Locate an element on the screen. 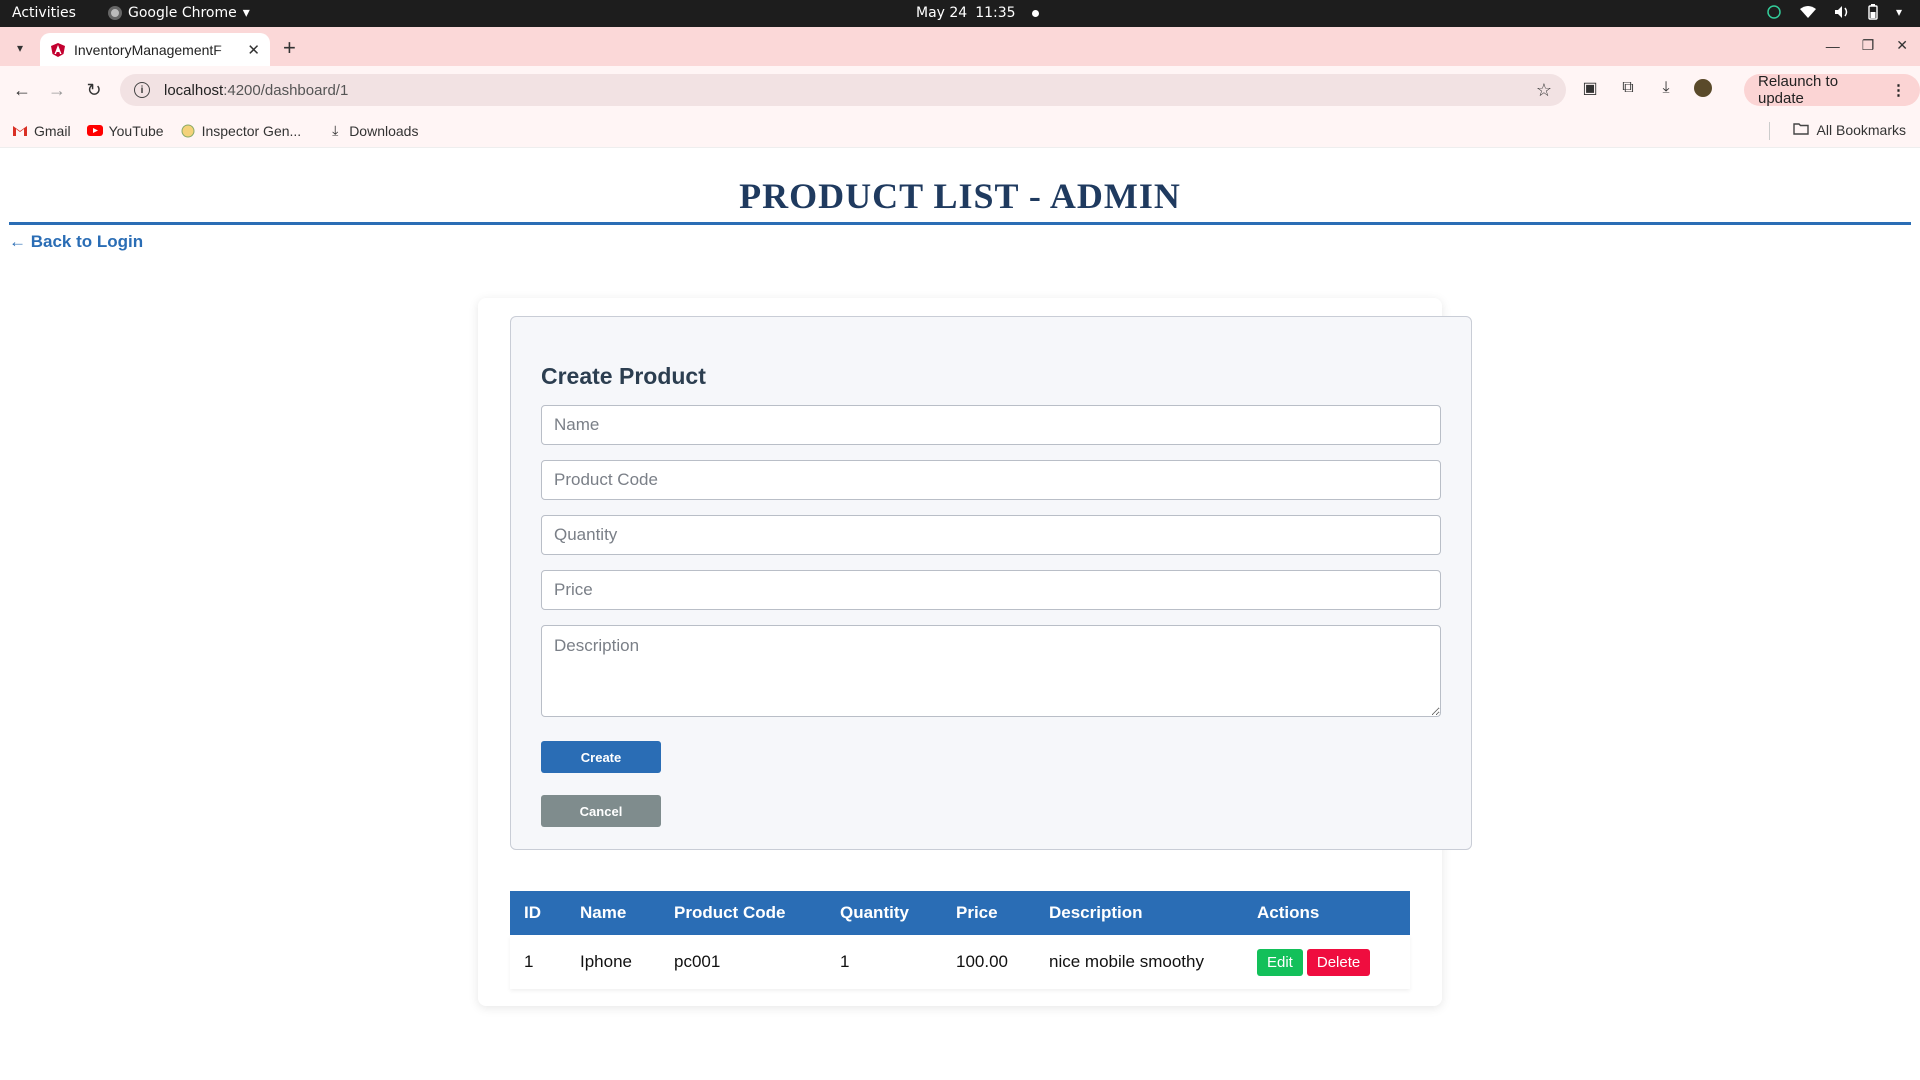 Image resolution: width=1920 pixels, height=1080 pixels. window-controls: — ❐ ✕ is located at coordinates (1867, 45).